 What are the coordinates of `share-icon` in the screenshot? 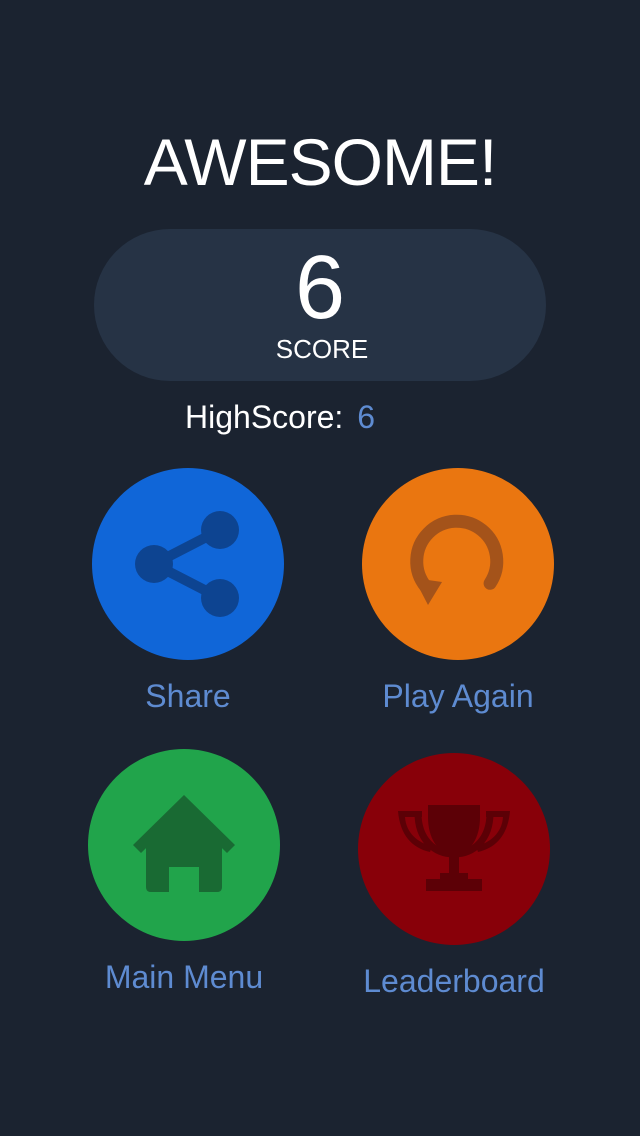 It's located at (187, 564).